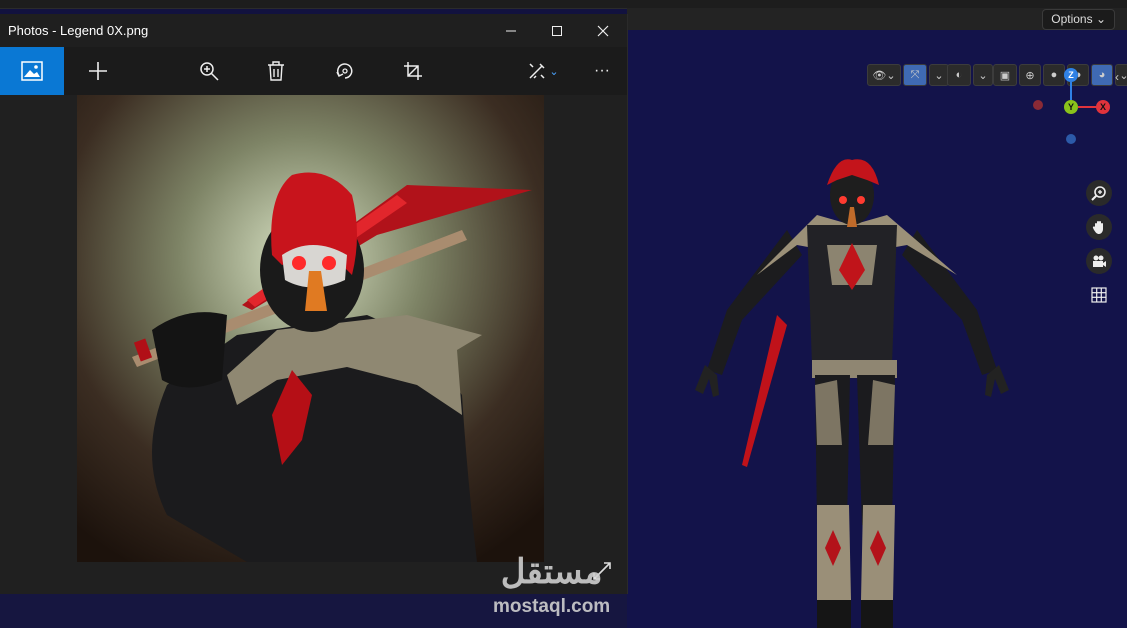  Describe the element at coordinates (915, 75) in the screenshot. I see `gizmo-icon: ⤧` at that location.